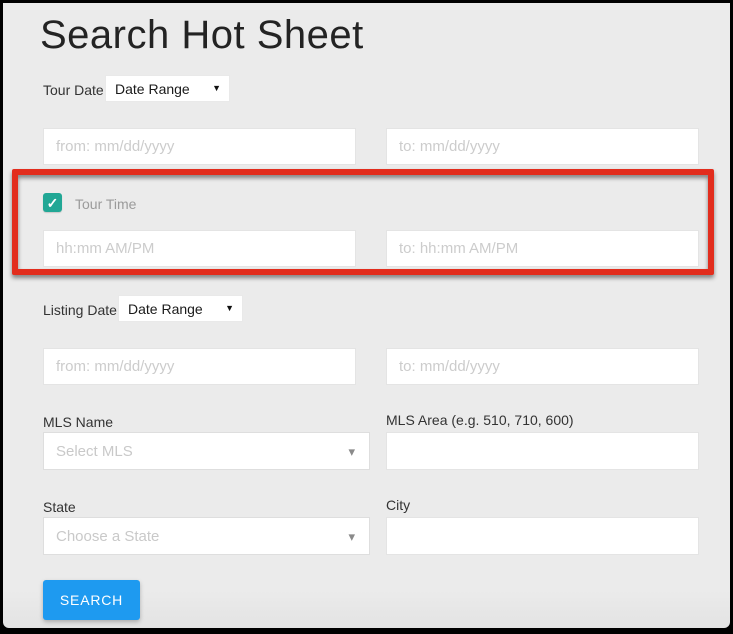 This screenshot has height=634, width=733. Describe the element at coordinates (106, 204) in the screenshot. I see `tour-time-label: Tour Time` at that location.